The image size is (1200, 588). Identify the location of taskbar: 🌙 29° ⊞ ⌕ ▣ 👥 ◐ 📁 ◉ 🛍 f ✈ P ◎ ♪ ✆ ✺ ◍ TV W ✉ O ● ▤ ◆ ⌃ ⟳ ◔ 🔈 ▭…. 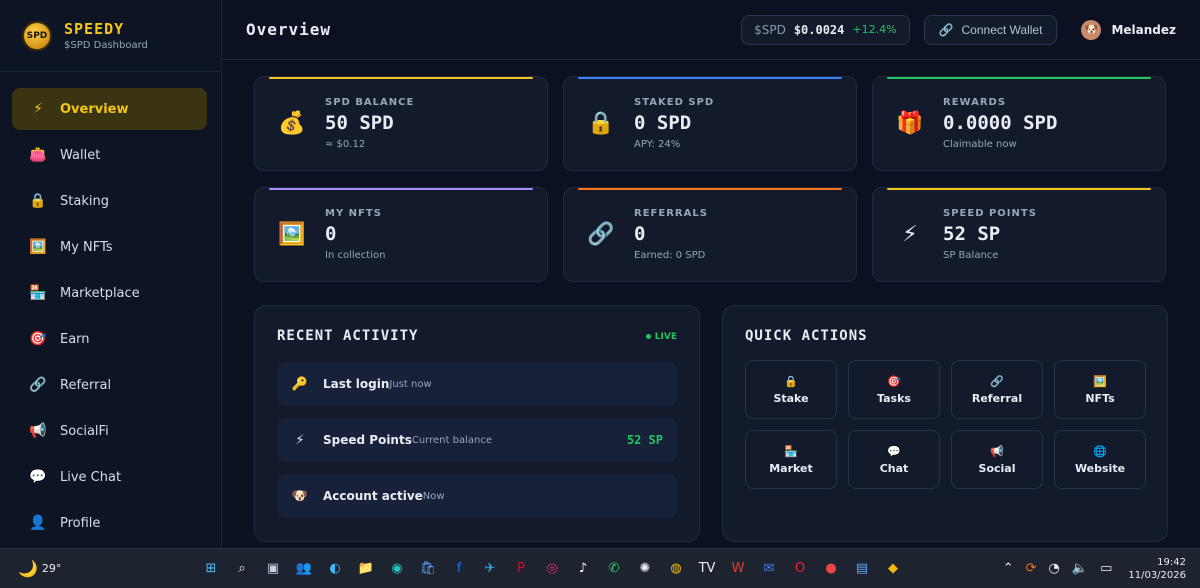
(600, 568).